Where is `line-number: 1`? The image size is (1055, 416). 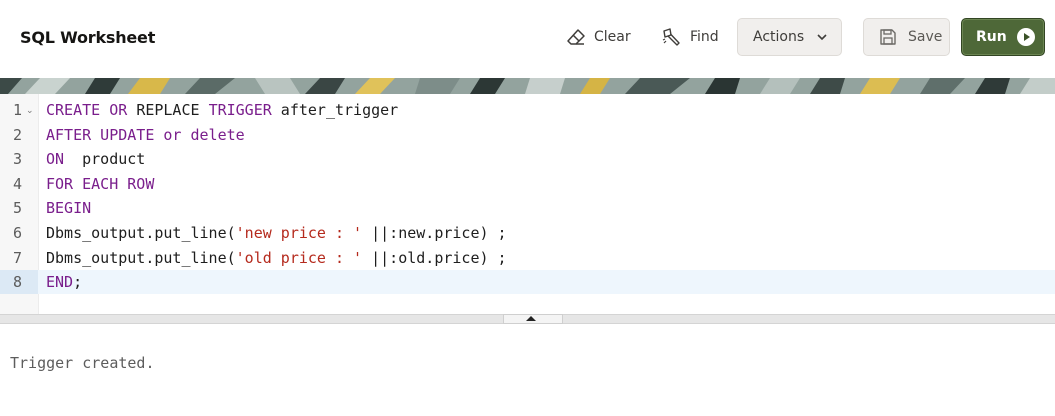
line-number: 1 is located at coordinates (17, 110).